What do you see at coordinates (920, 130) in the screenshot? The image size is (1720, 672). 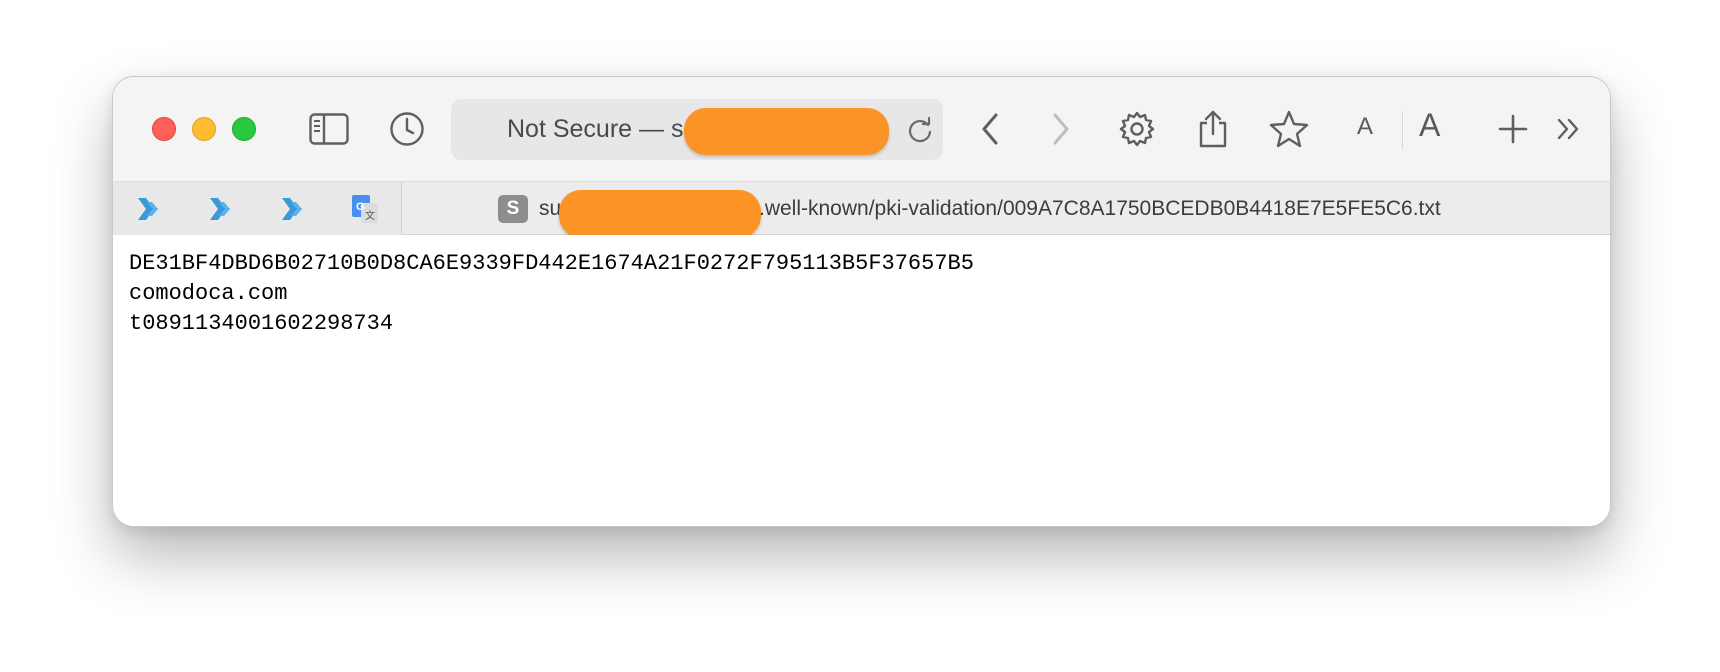 I see `reload-icon` at bounding box center [920, 130].